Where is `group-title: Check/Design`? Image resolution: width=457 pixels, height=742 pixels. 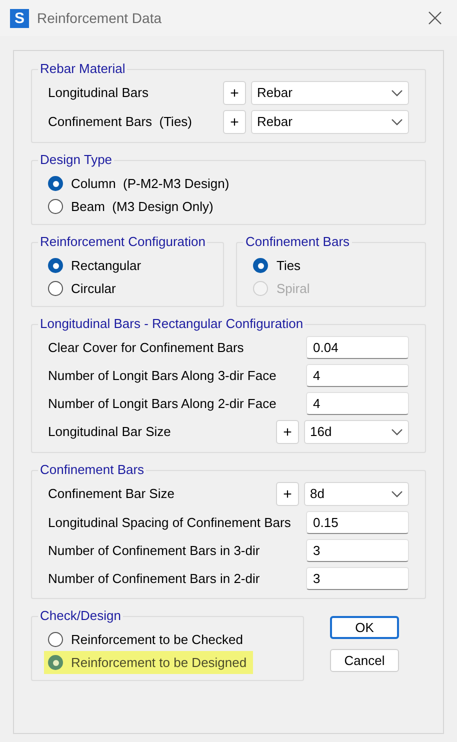 group-title: Check/Design is located at coordinates (80, 616).